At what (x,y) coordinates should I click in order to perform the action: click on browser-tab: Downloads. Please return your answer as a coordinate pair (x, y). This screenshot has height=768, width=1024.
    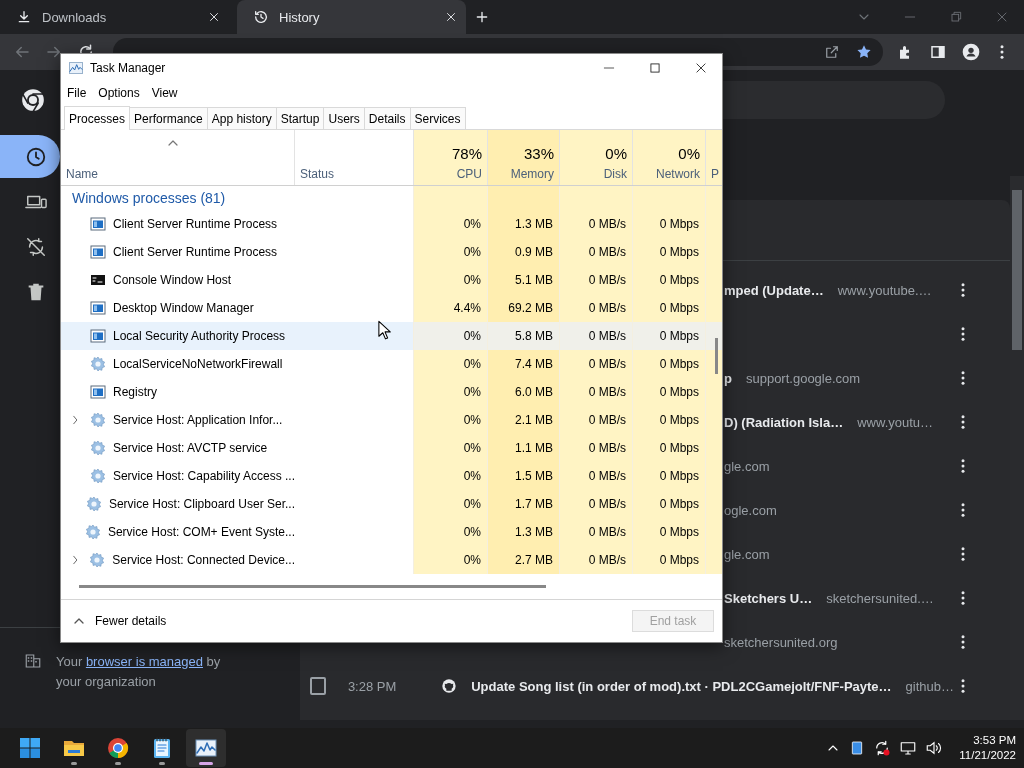
    Looking at the image, I should click on (114, 17).